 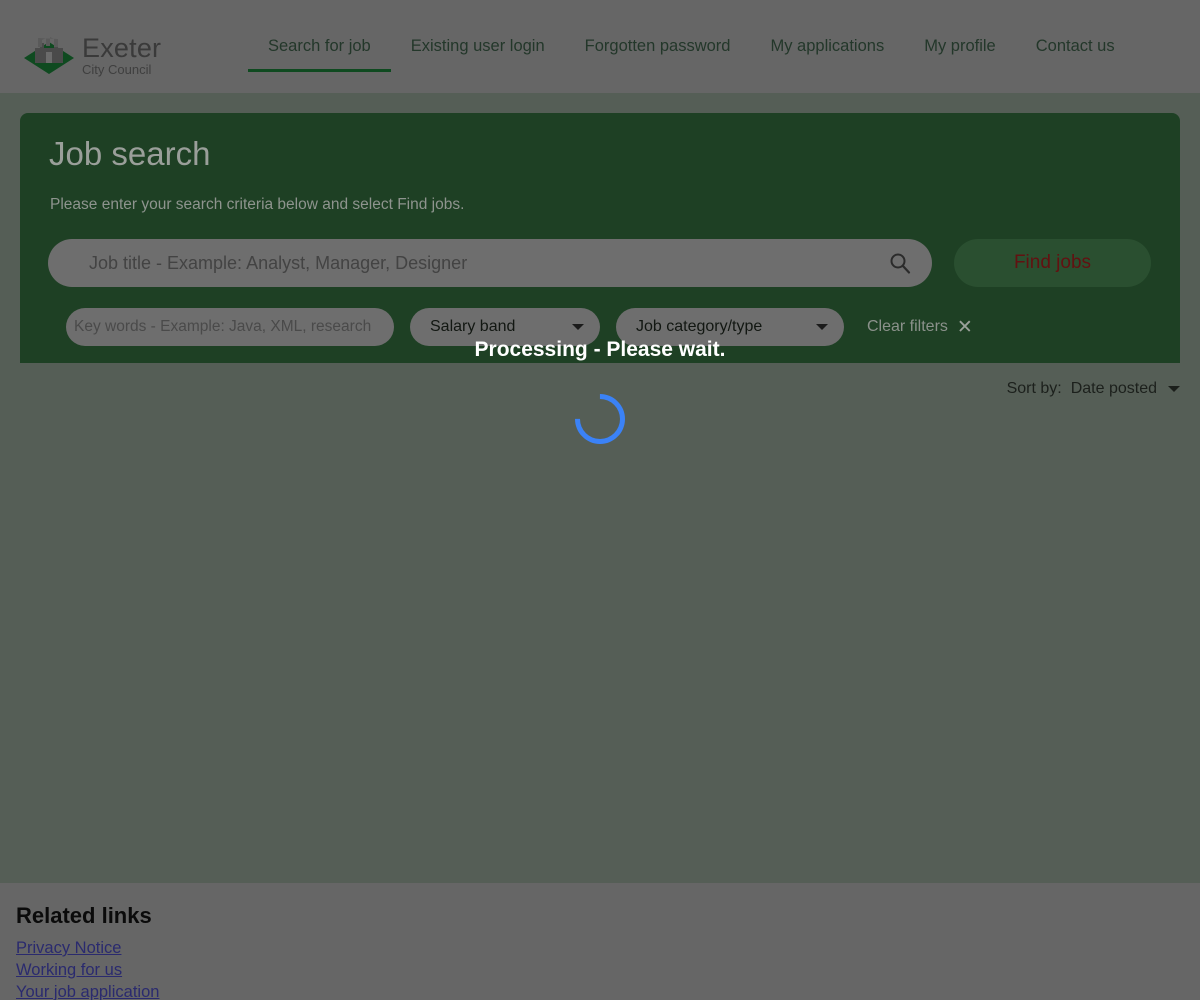 I want to click on page-title: Job search, so click(x=130, y=153).